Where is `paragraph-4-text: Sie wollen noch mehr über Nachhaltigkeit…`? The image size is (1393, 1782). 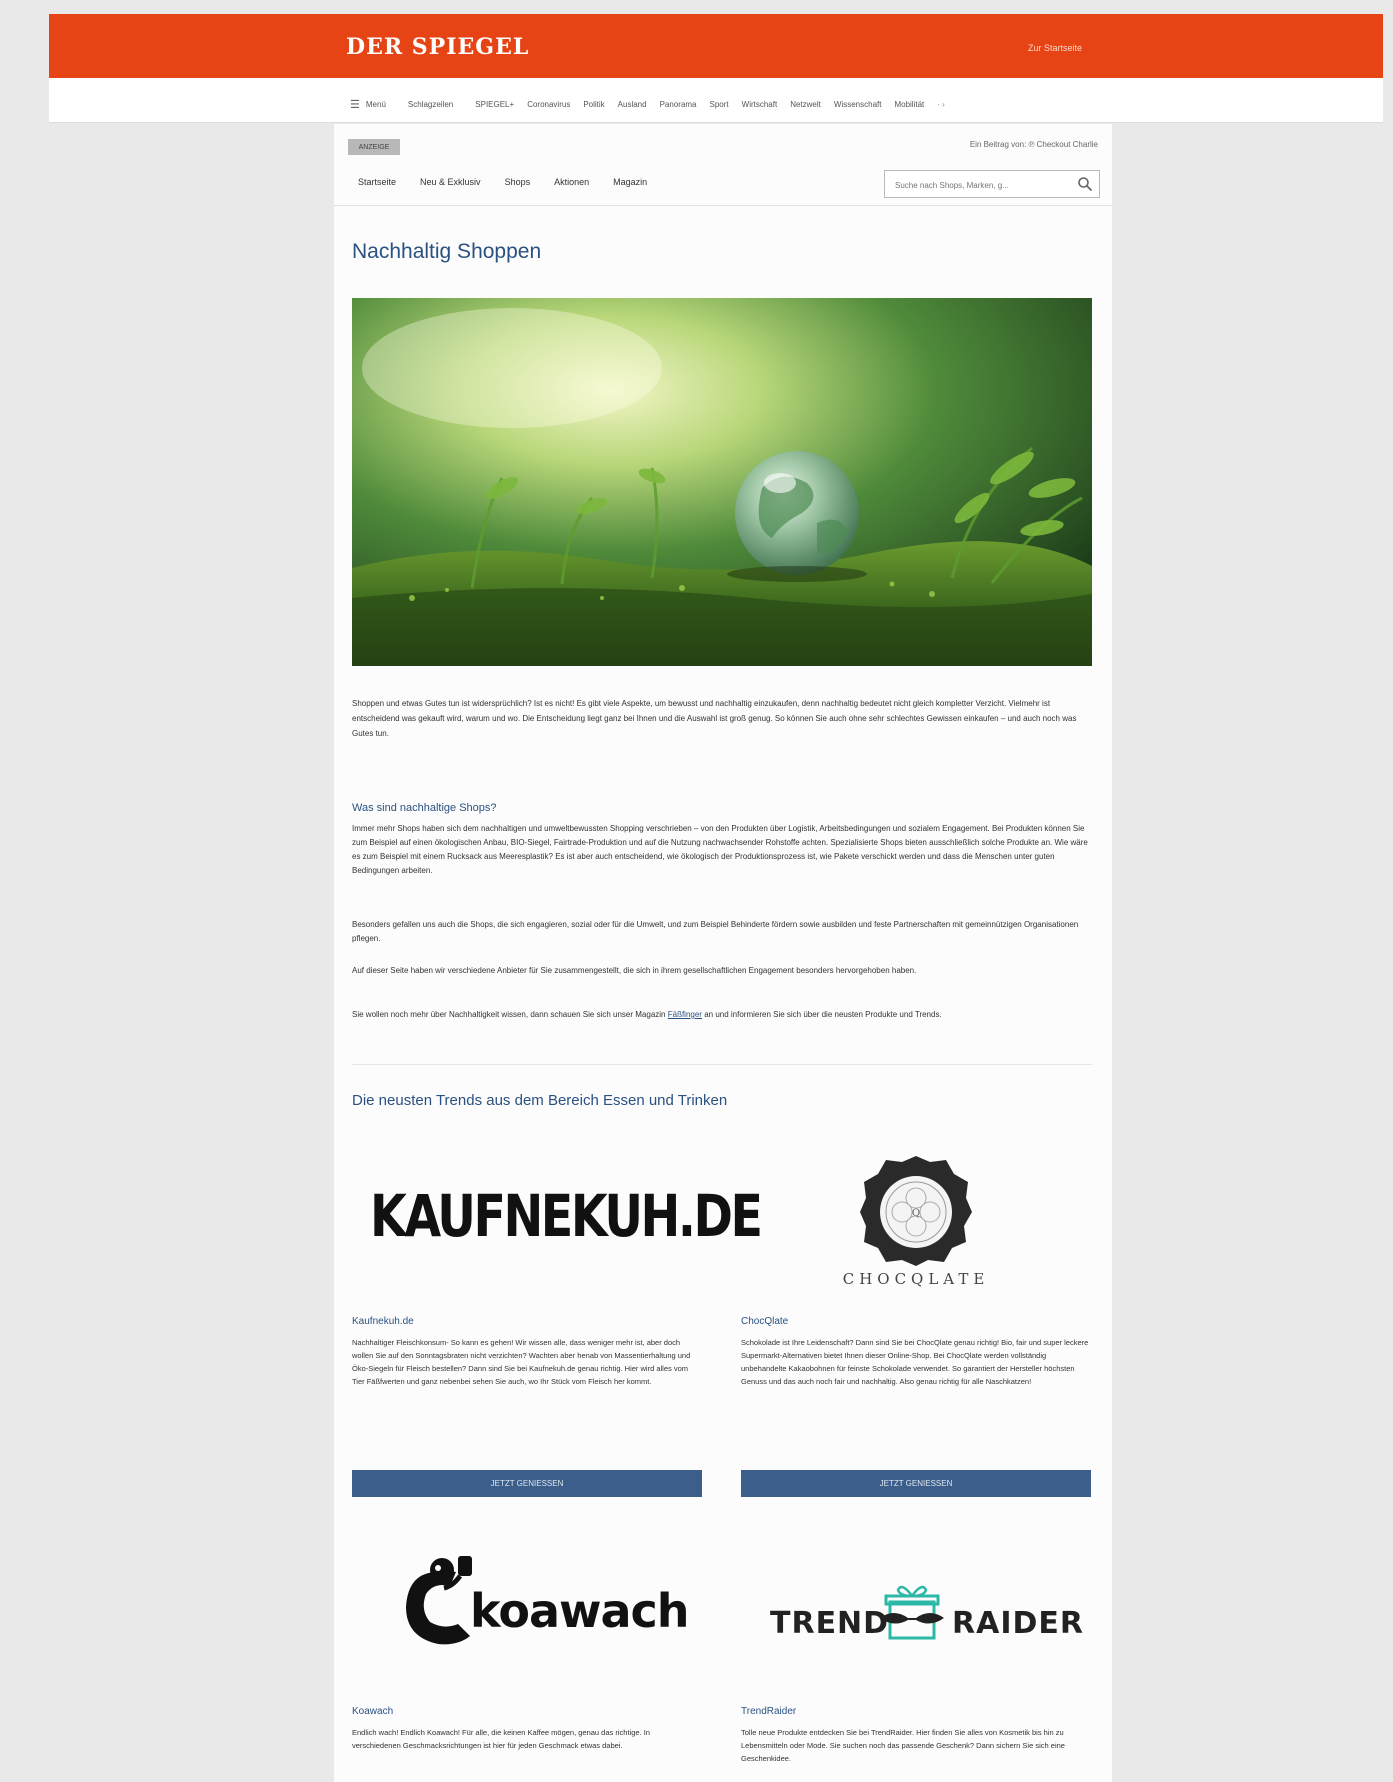
paragraph-4-text: Sie wollen noch mehr über Nachhaltigkeit… is located at coordinates (510, 1014).